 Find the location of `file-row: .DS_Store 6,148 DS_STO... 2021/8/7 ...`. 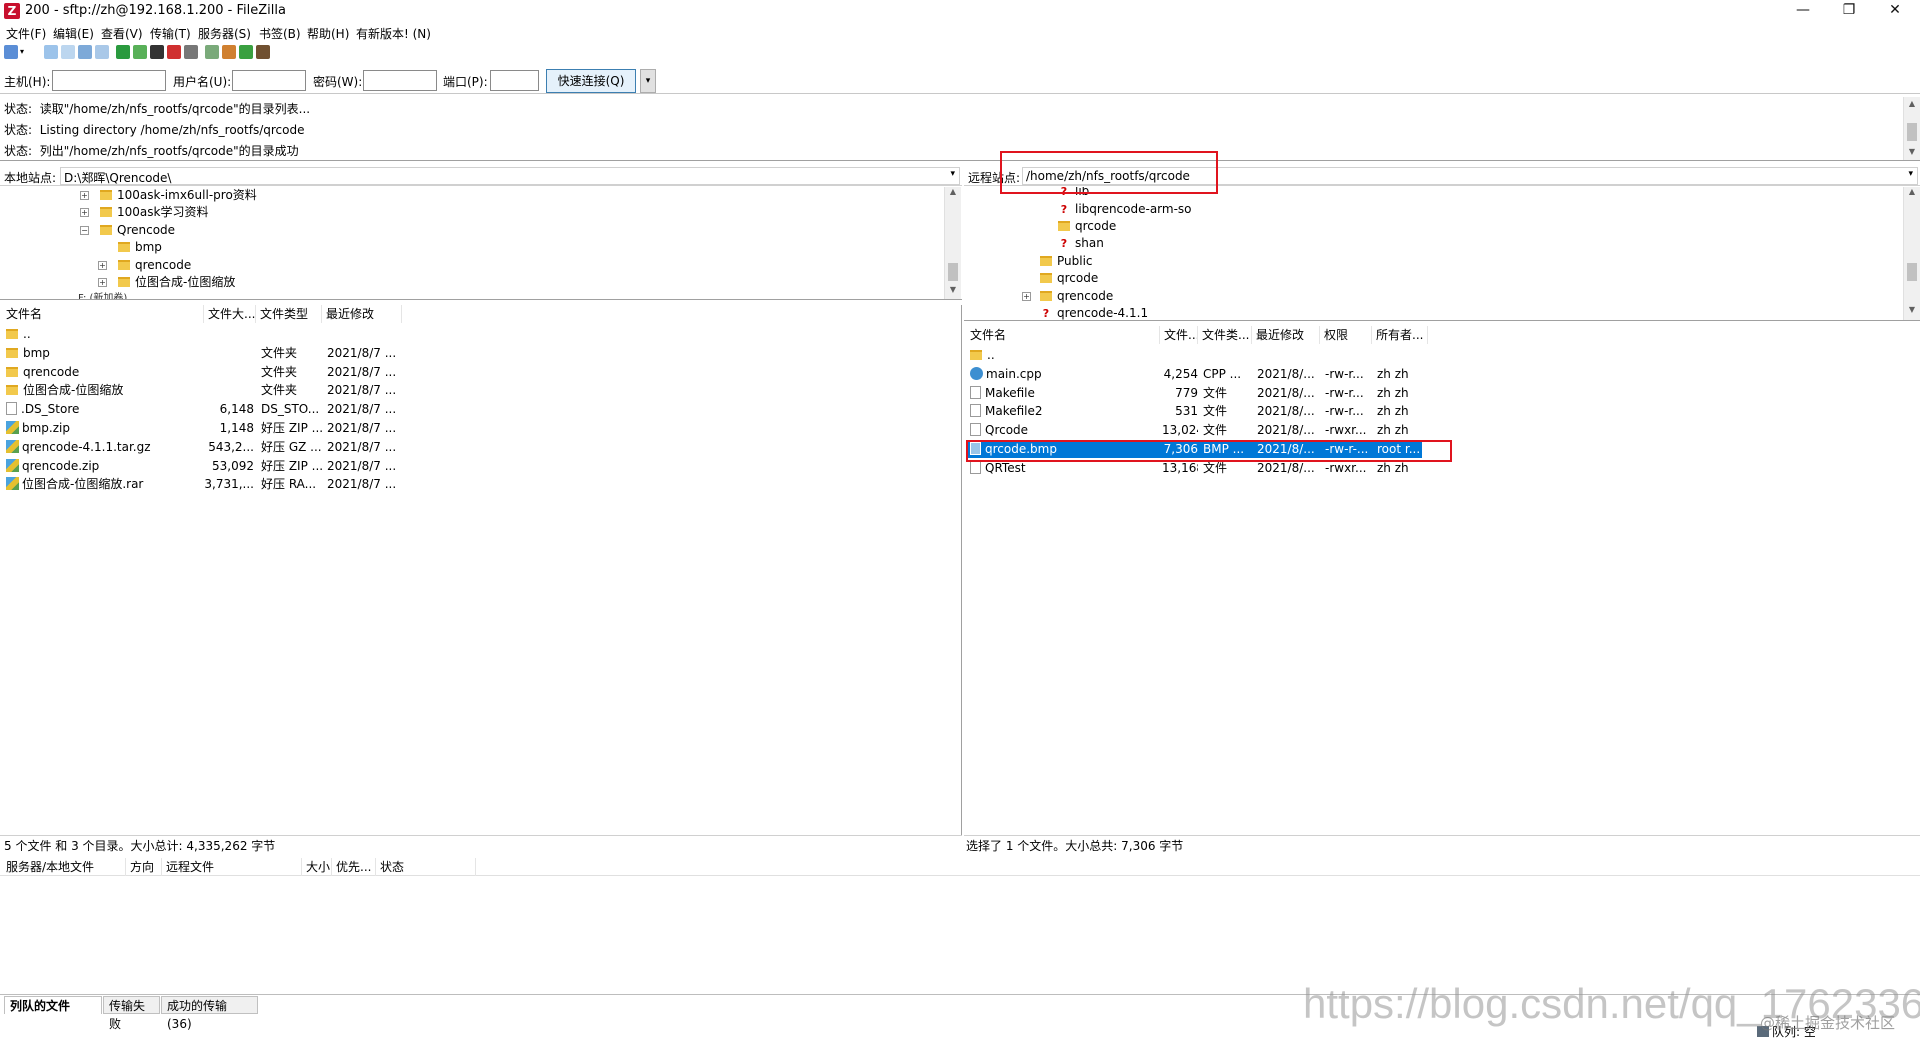

file-row: .DS_Store 6,148 DS_STO... 2021/8/7 ... is located at coordinates (472, 409).